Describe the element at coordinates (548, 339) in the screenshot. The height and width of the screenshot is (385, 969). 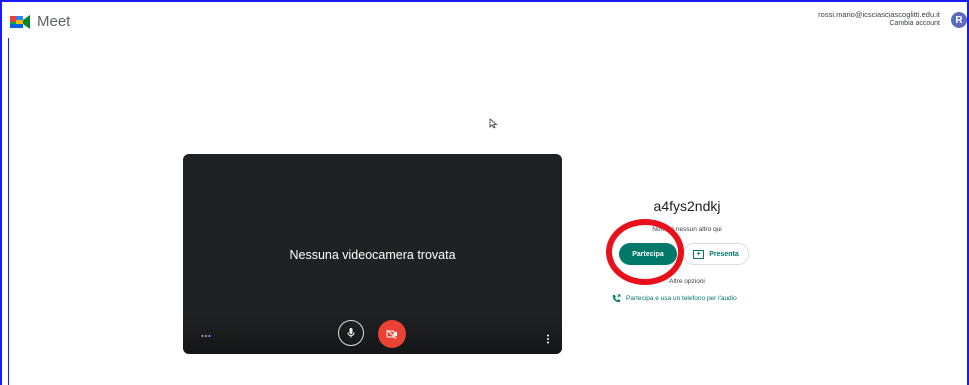
I see `more-options-icon` at that location.